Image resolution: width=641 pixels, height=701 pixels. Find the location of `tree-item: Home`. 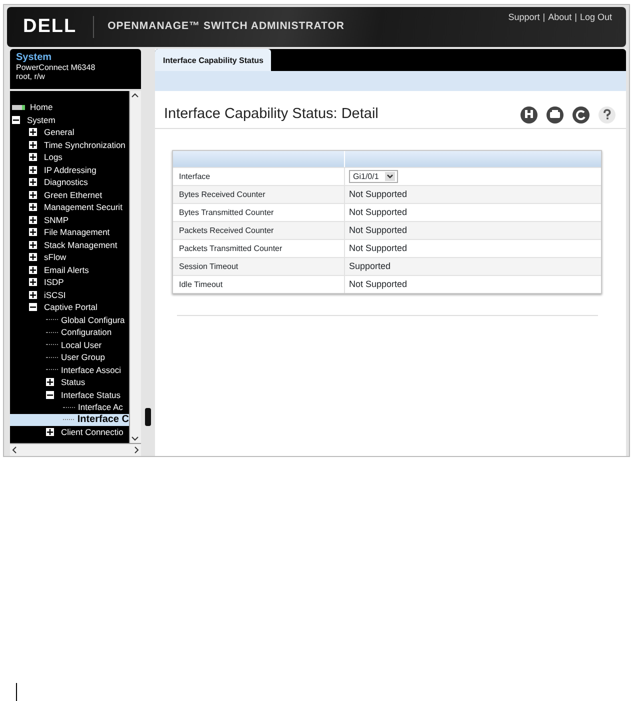

tree-item: Home is located at coordinates (69, 107).